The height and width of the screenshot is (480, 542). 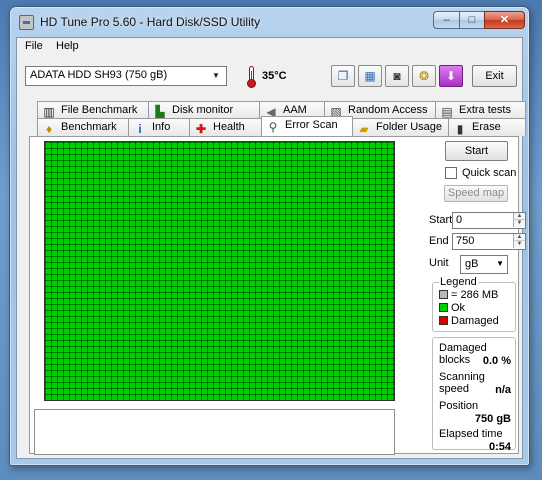 I want to click on tab-label: Info, so click(x=161, y=127).